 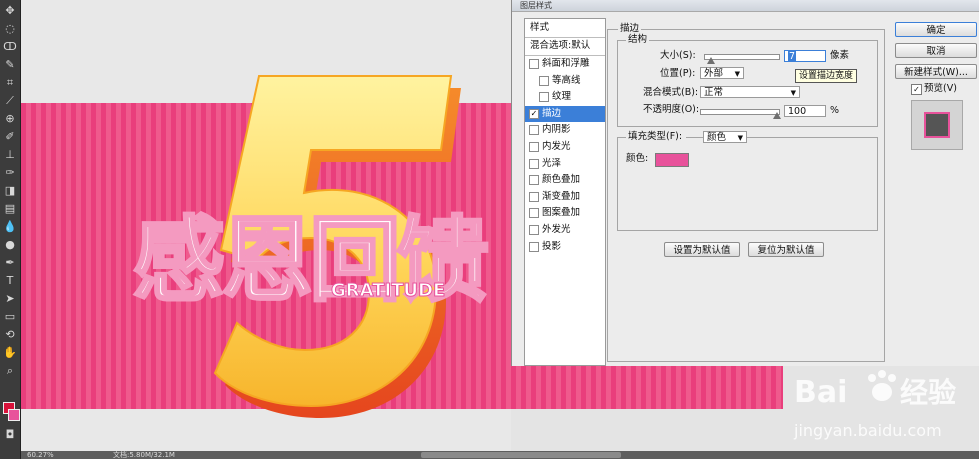 I want to click on baidu-jingyan-watermark: Bai 经验 jingyan.baidu.com, so click(x=874, y=405).